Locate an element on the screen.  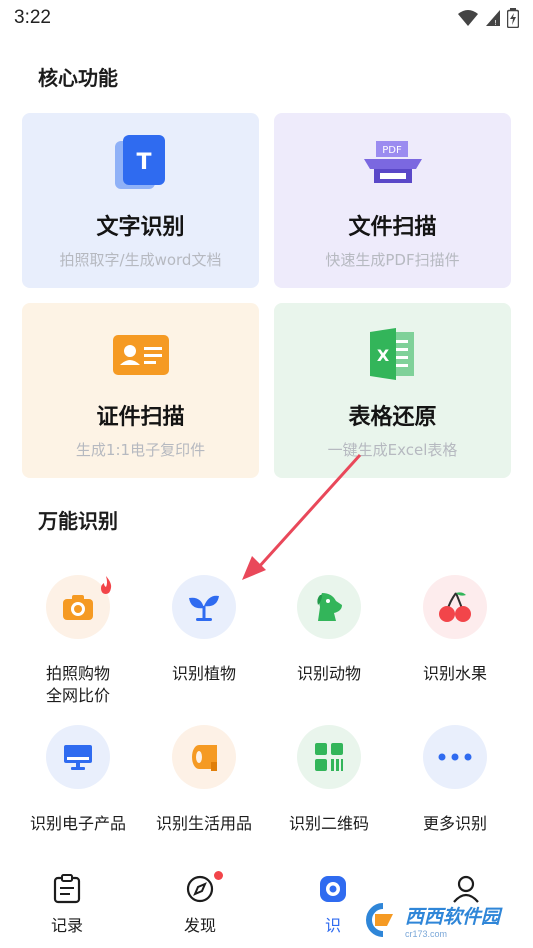
record-icon is located at coordinates (67, 889).